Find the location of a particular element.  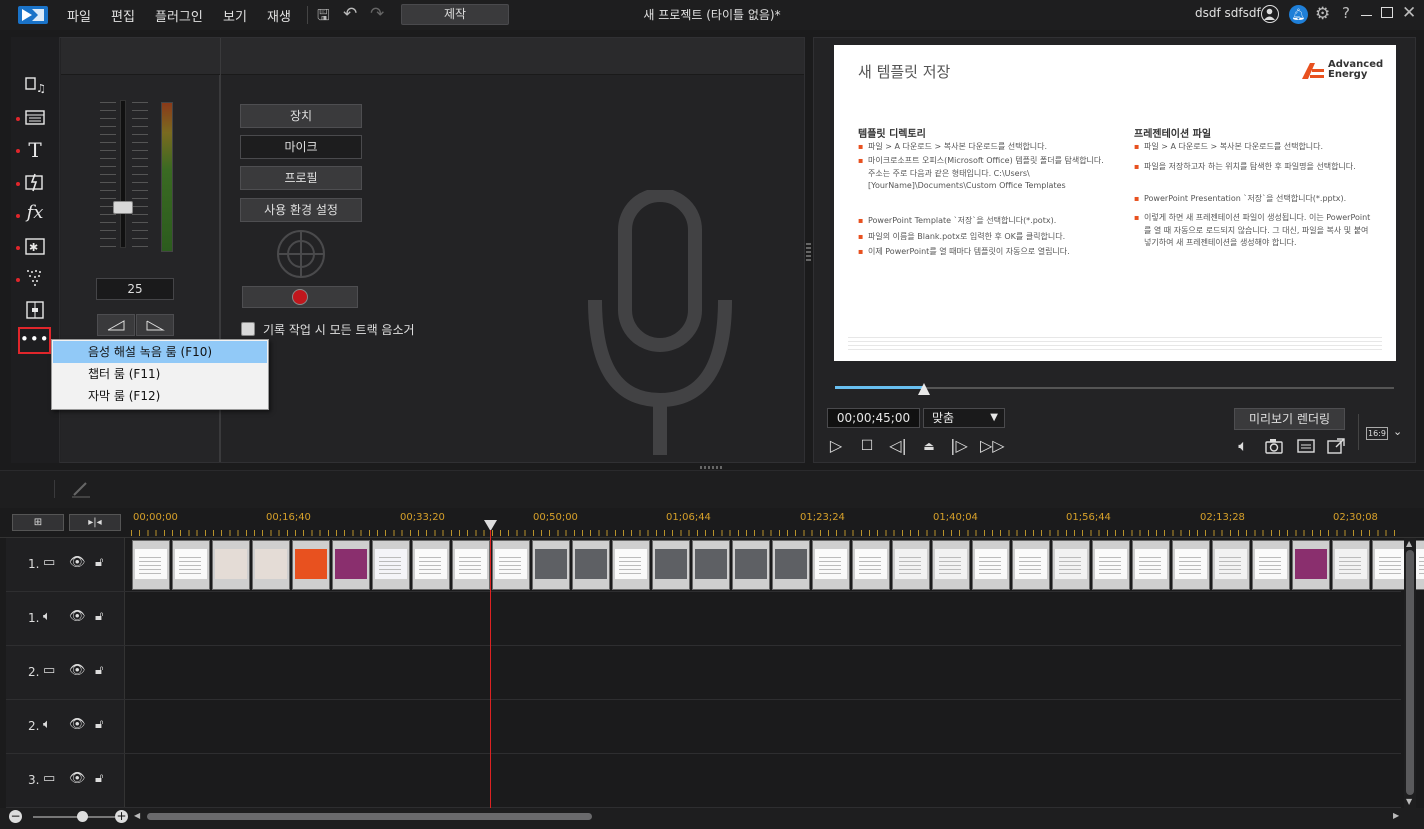

undock-preview-icon is located at coordinates (1336, 446).